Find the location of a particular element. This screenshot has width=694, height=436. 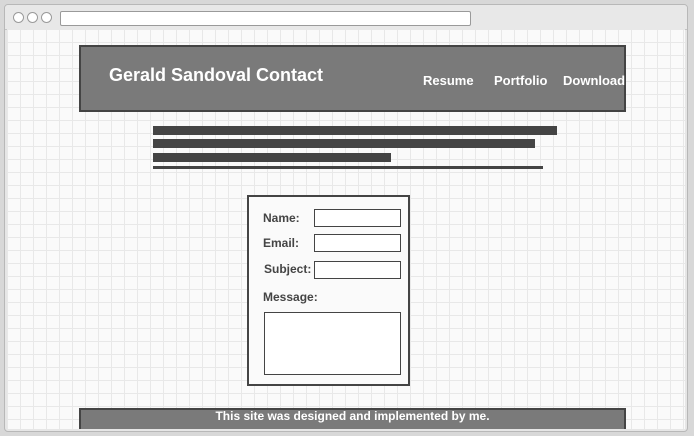

name-label: Name: is located at coordinates (281, 218).